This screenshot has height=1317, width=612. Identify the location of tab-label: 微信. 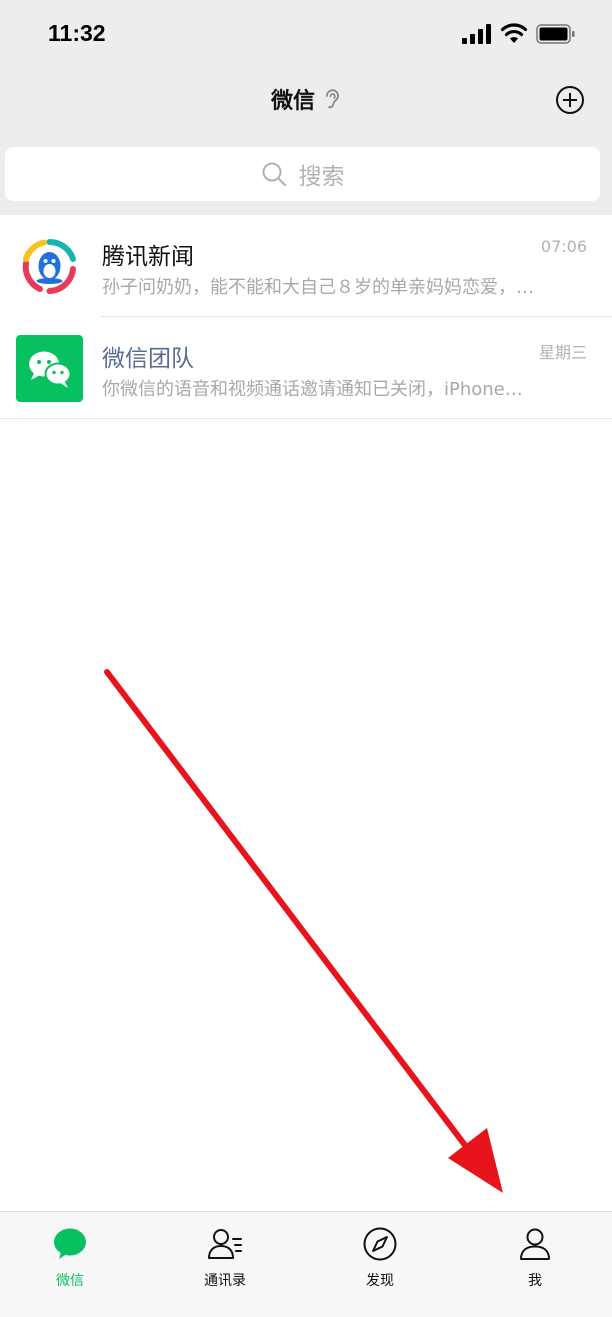
(70, 1281).